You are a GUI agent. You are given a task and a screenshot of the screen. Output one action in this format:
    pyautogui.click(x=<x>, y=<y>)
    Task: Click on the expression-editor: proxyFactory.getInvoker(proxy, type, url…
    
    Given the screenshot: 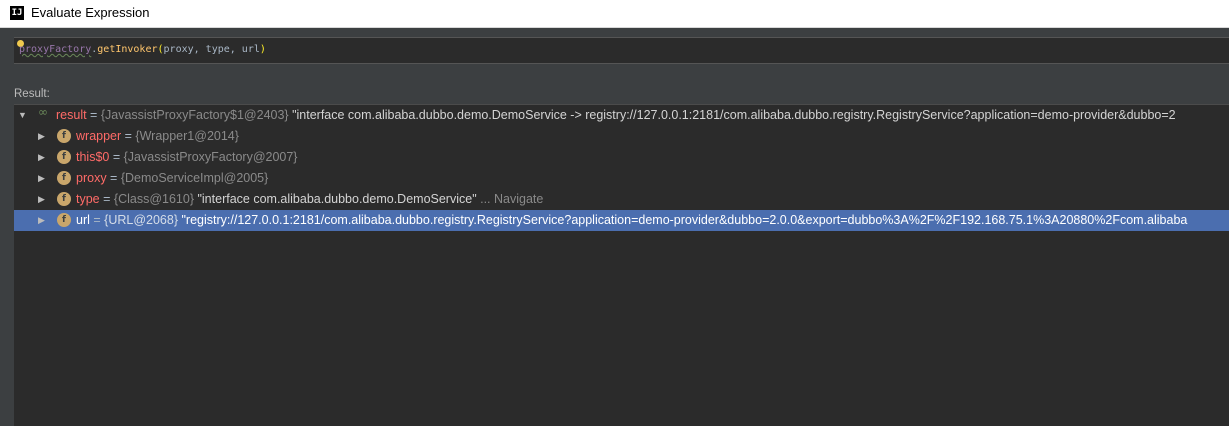 What is the action you would take?
    pyautogui.click(x=621, y=50)
    